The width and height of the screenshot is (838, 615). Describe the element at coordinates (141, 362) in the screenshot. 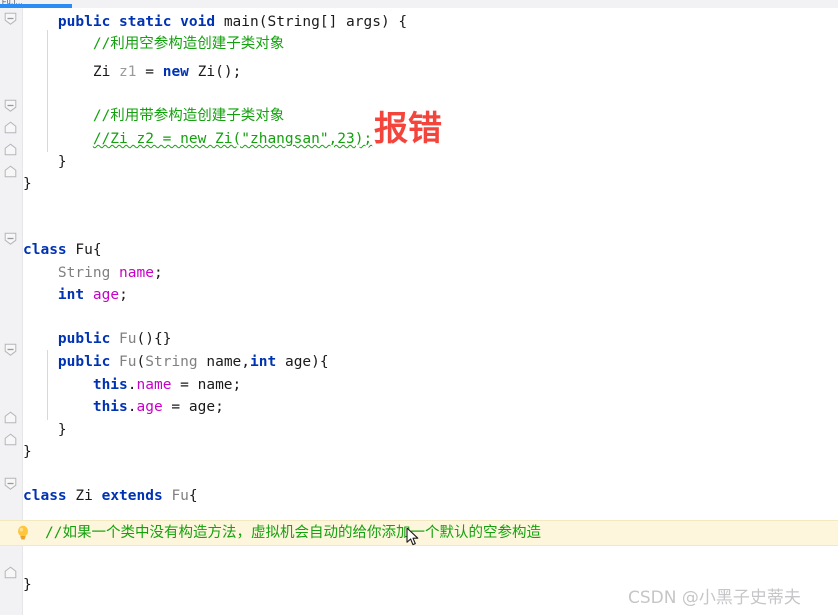

I see `code-token: (` at that location.